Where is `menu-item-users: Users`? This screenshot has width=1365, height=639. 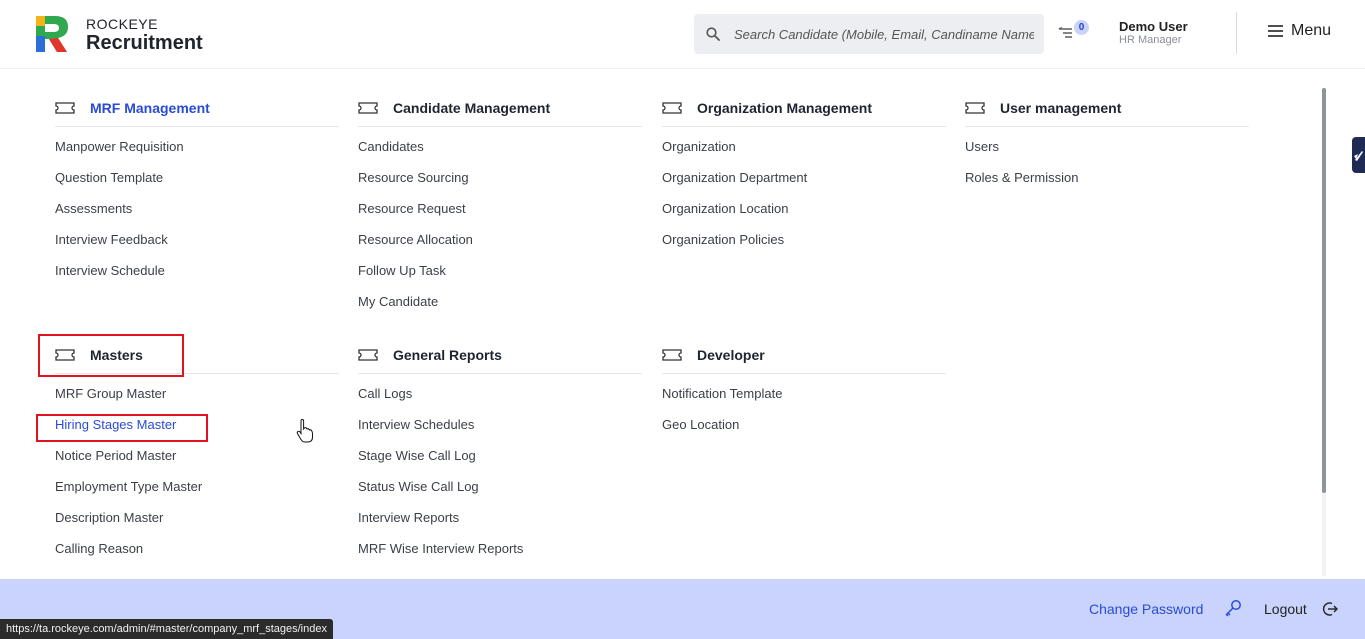
menu-item-users: Users is located at coordinates (1107, 146).